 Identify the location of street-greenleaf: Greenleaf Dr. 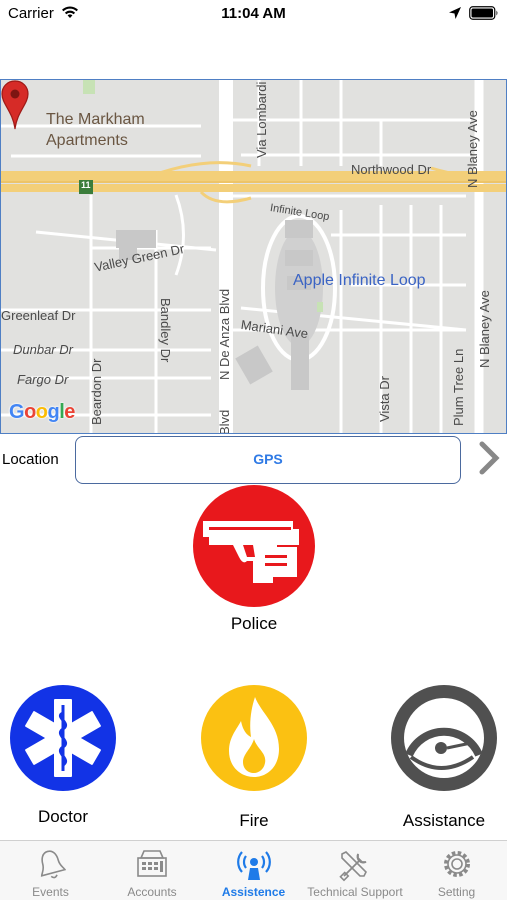
(38, 315).